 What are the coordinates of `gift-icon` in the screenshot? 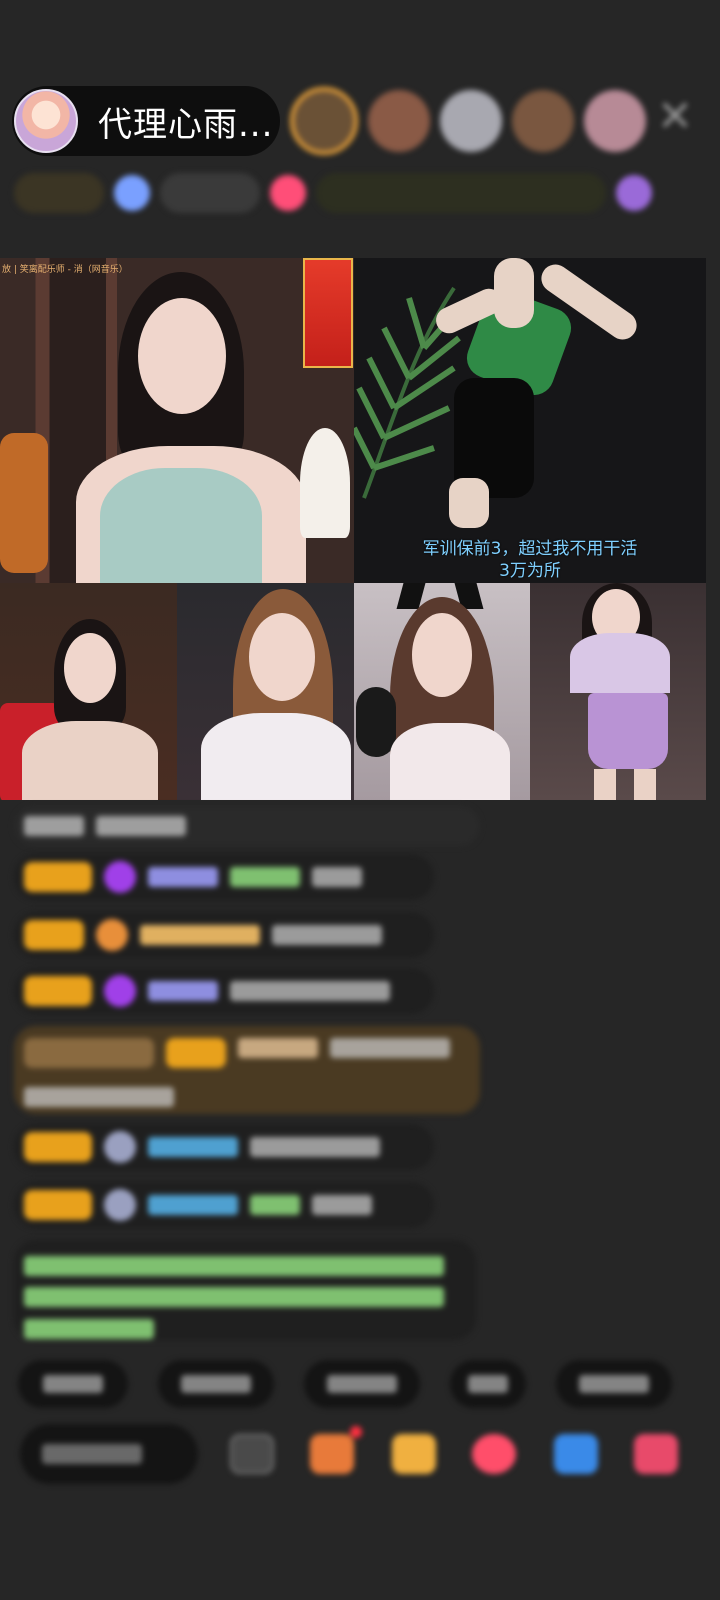 It's located at (288, 193).